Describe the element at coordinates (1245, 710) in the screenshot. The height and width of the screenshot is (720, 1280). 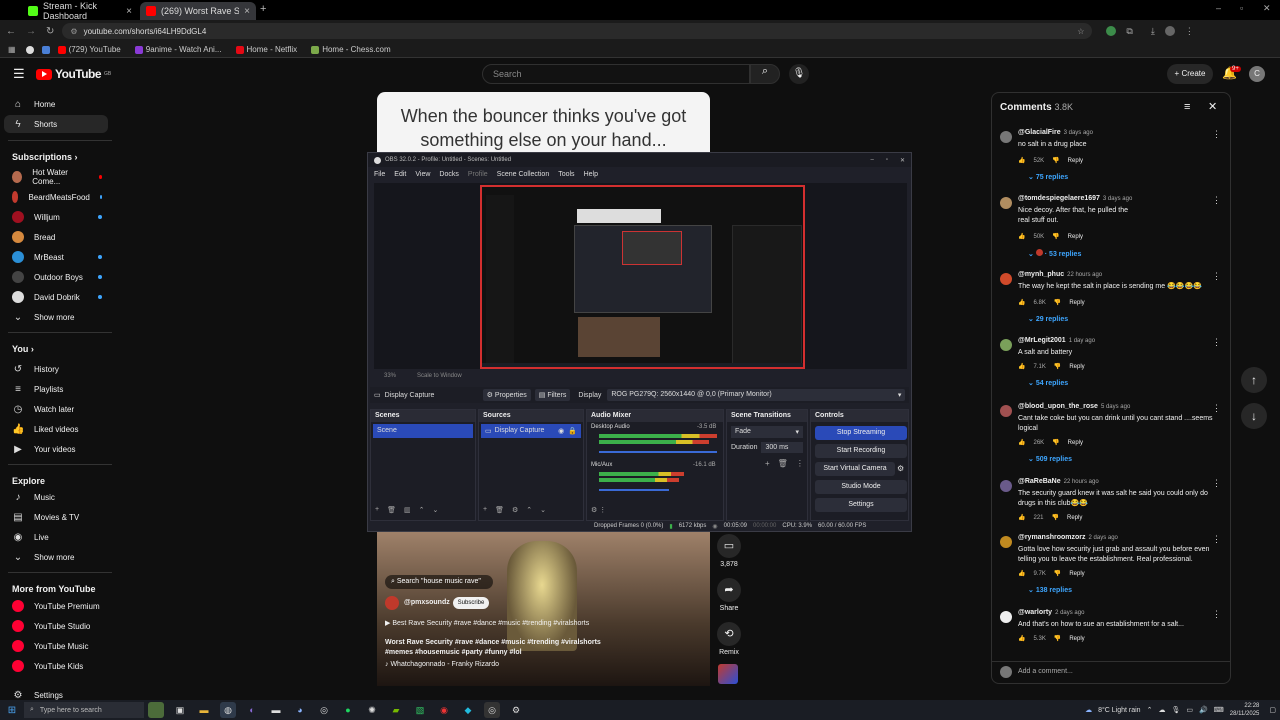
I see `clock: 22:28 28/11/2025` at that location.